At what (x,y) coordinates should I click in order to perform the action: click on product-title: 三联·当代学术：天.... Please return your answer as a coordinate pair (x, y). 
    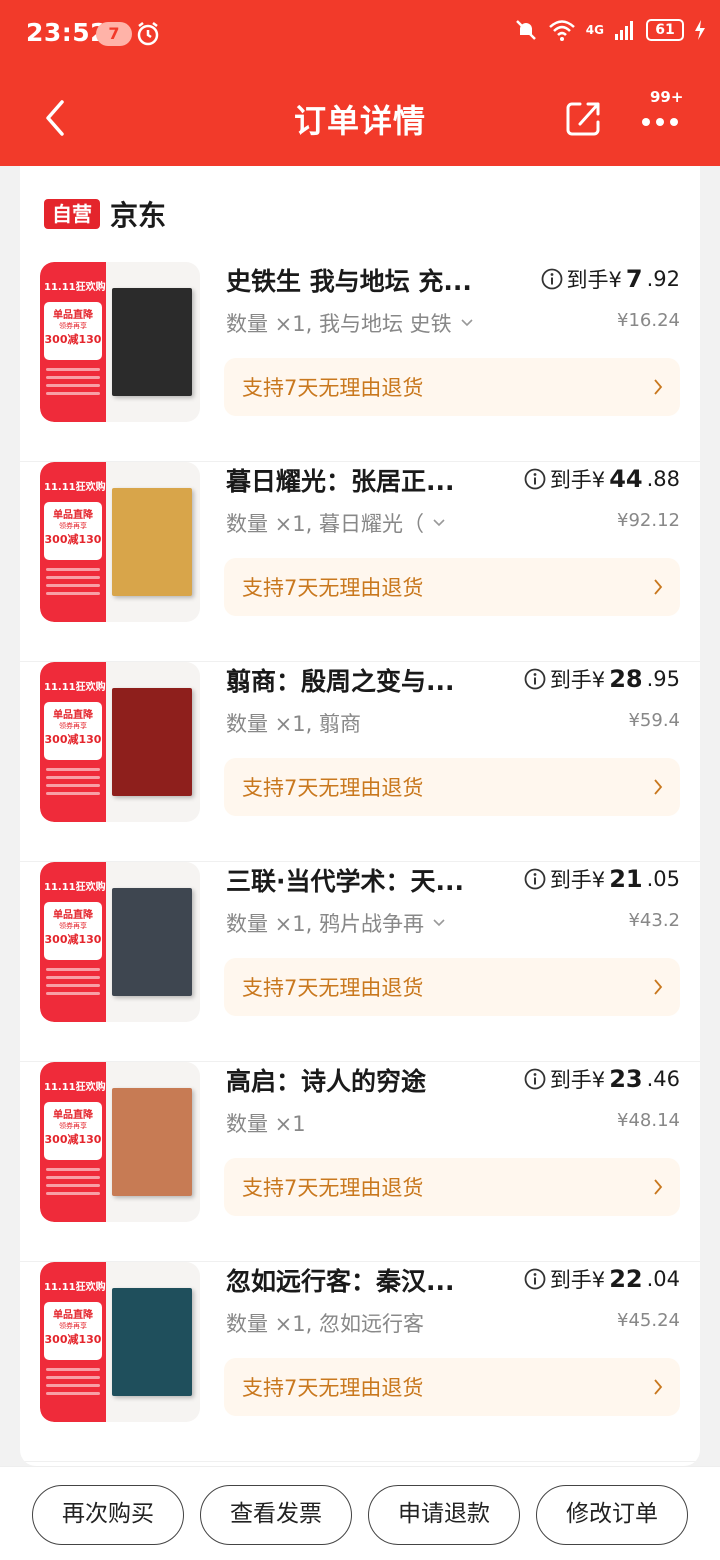
    Looking at the image, I should click on (371, 880).